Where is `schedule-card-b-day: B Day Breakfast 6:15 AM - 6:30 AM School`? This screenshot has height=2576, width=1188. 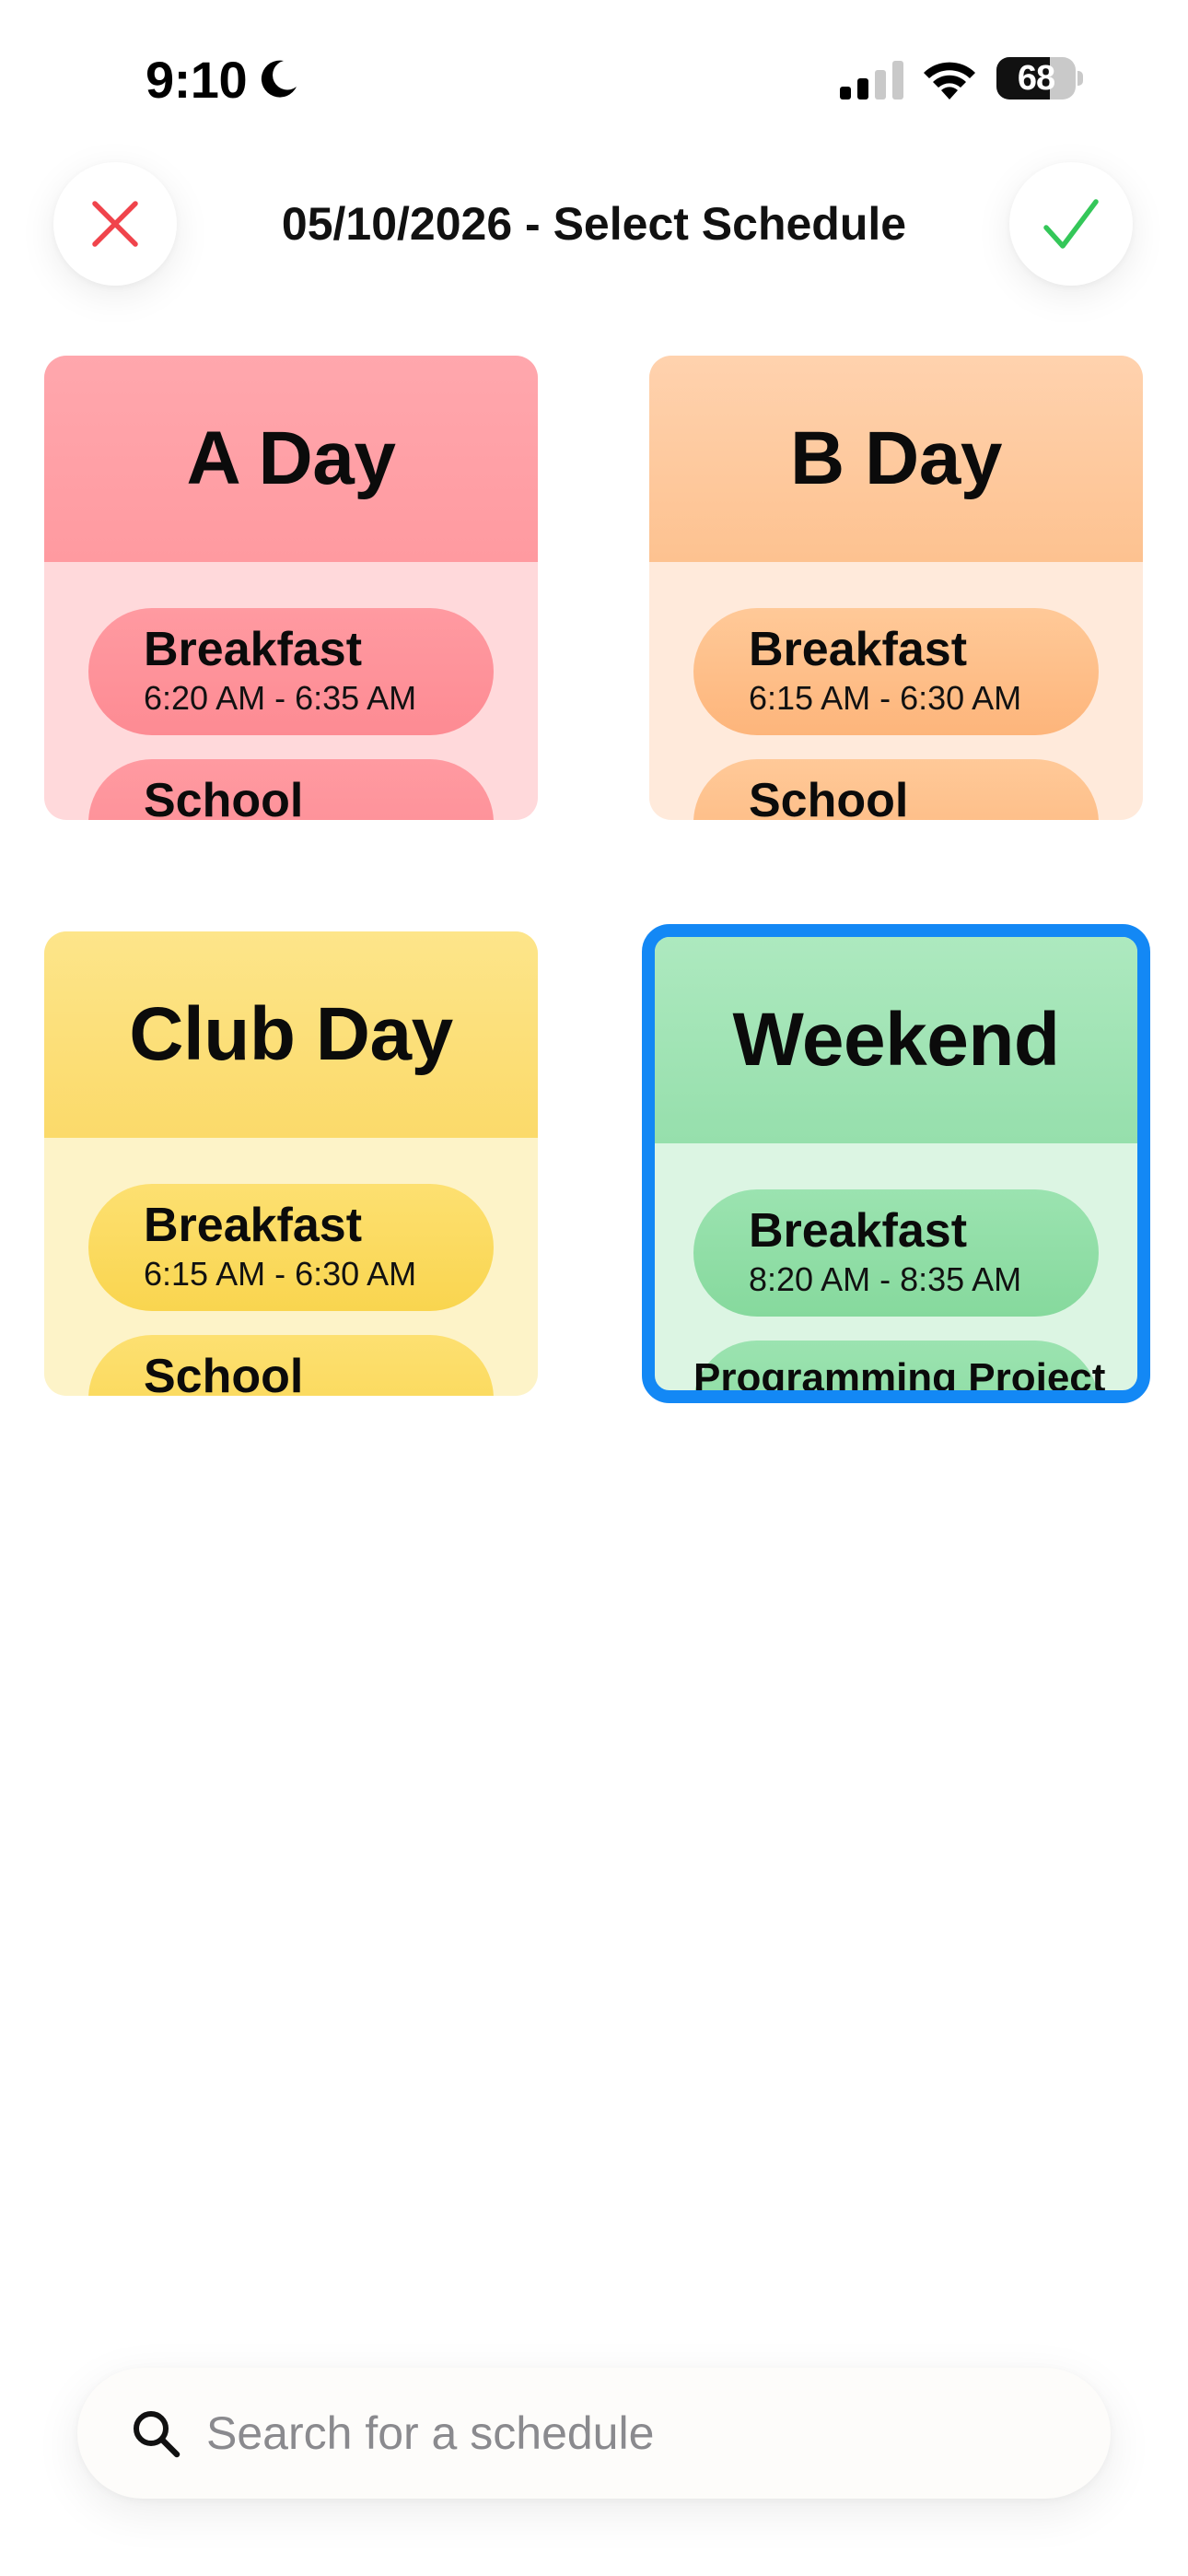 schedule-card-b-day: B Day Breakfast 6:15 AM - 6:30 AM School is located at coordinates (896, 588).